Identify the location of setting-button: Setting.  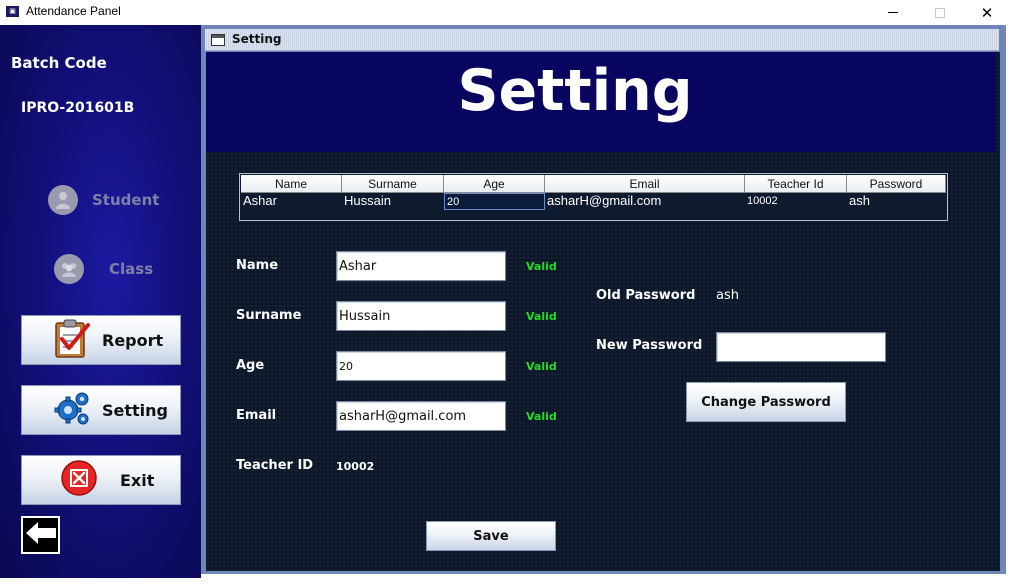
(101, 410).